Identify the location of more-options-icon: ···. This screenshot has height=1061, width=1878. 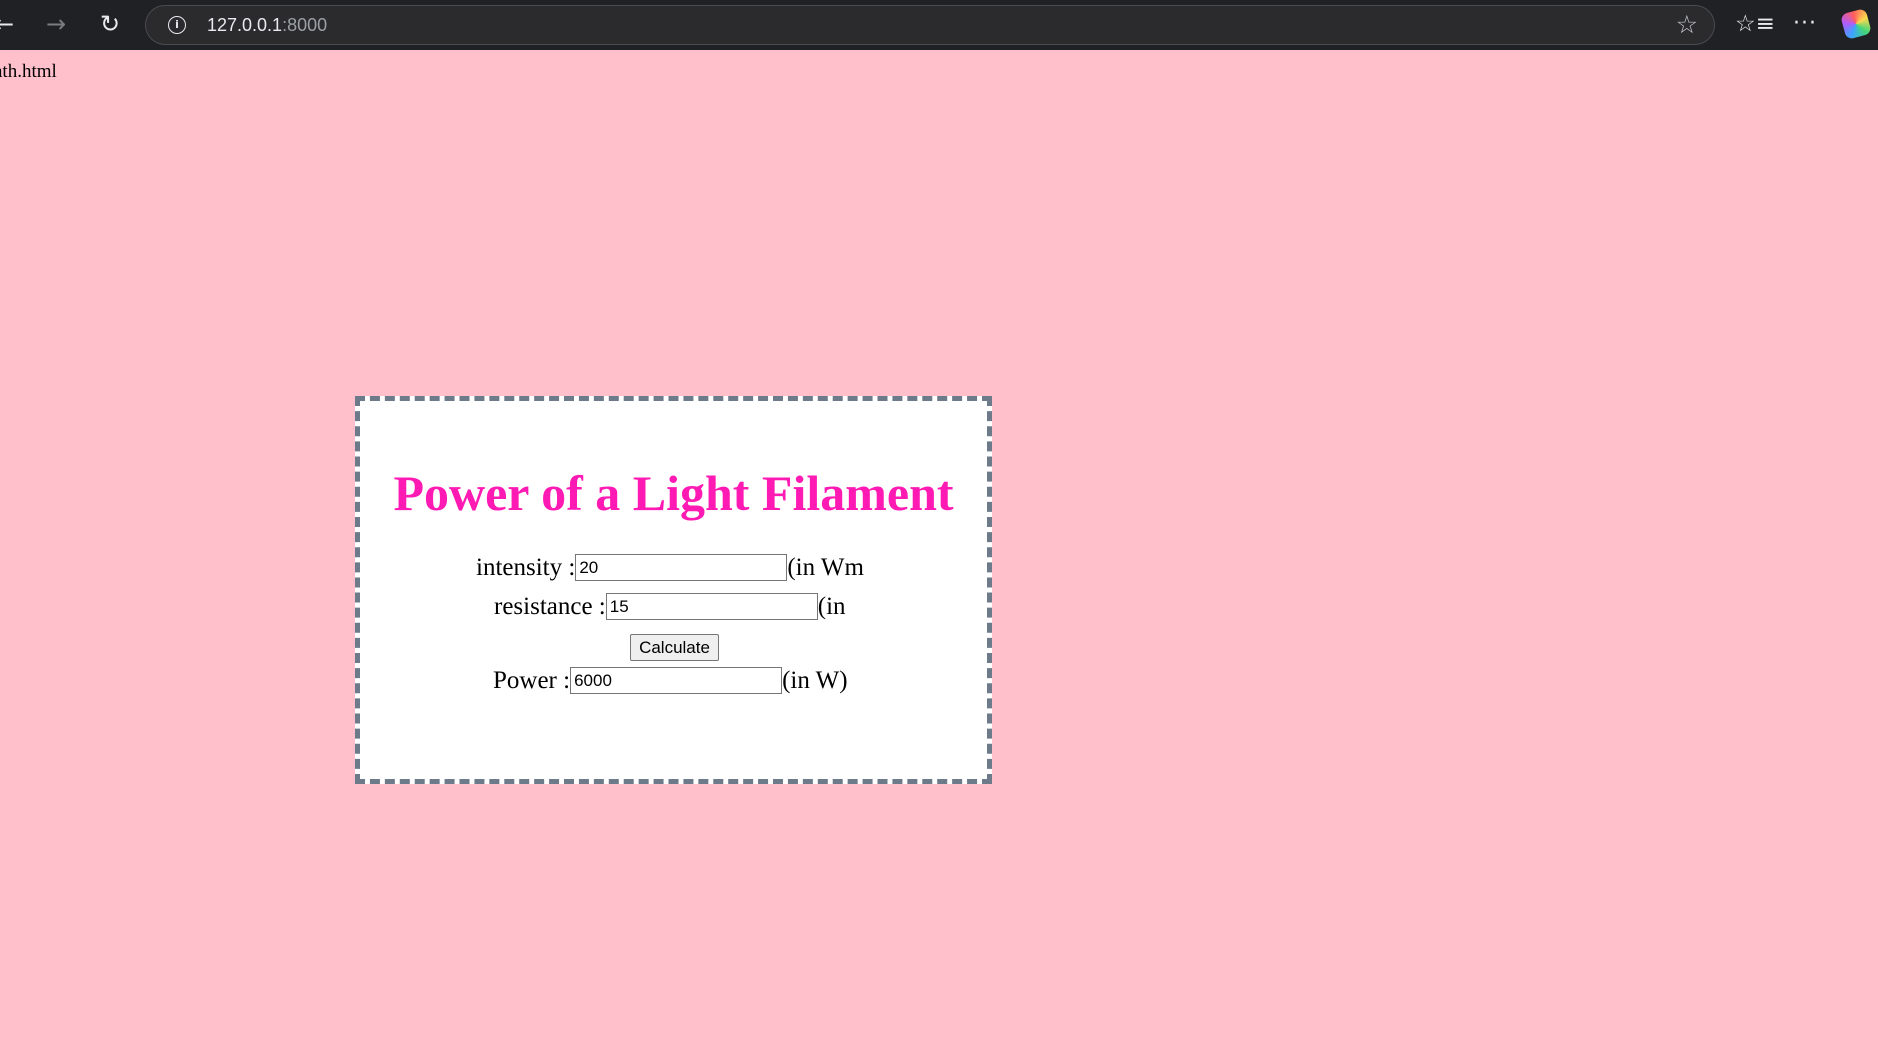
(1805, 24).